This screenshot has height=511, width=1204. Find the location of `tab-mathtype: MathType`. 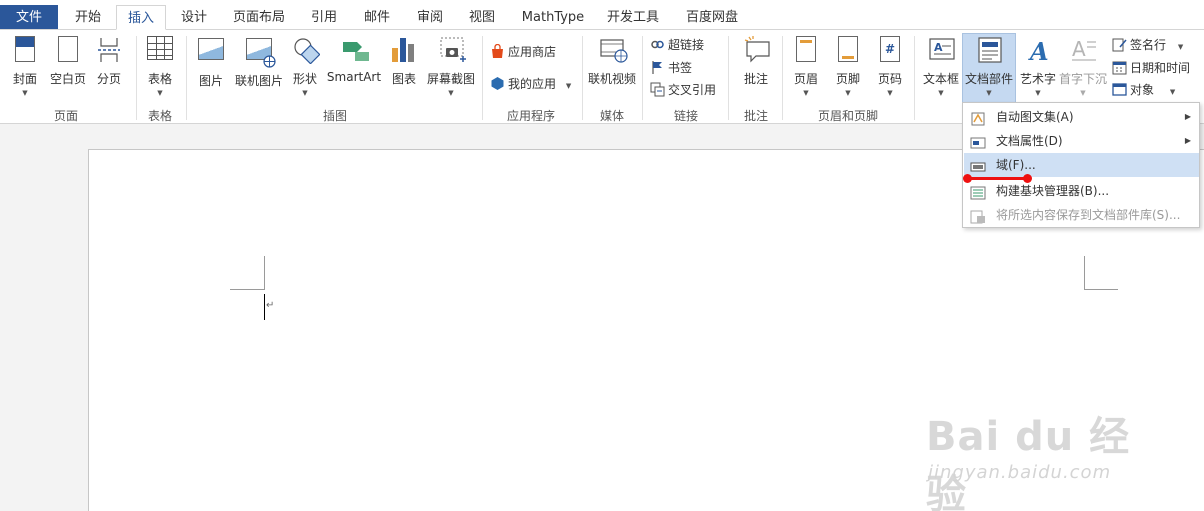

tab-mathtype: MathType is located at coordinates (553, 17).